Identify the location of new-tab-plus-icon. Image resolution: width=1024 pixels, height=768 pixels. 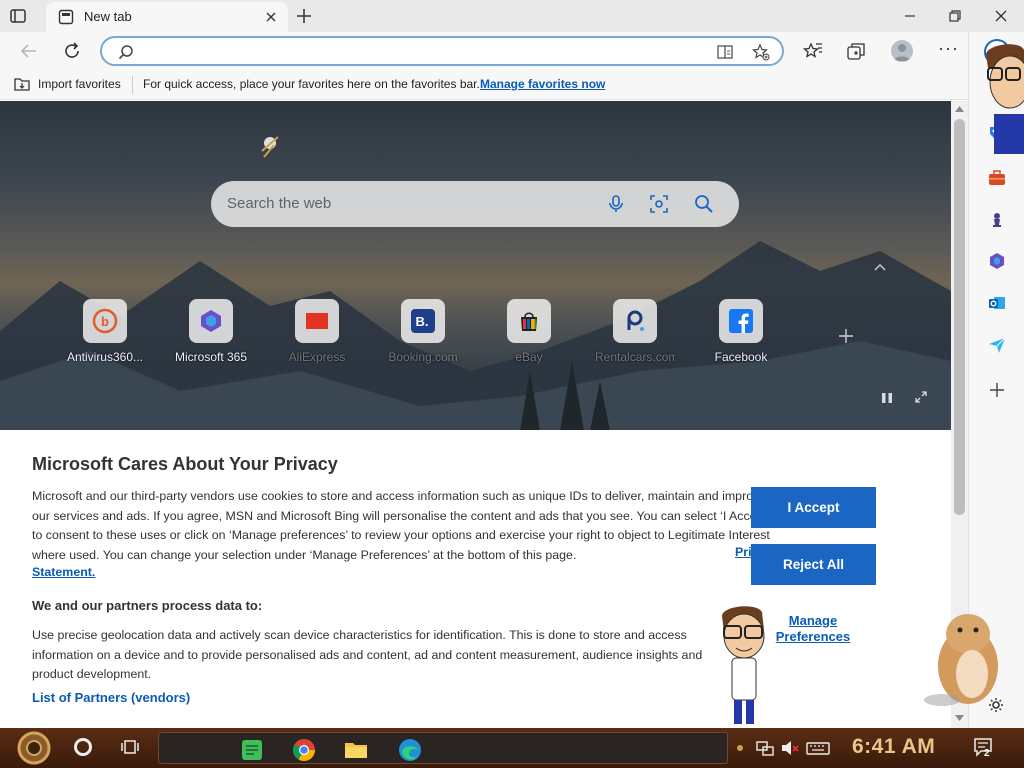
(304, 16).